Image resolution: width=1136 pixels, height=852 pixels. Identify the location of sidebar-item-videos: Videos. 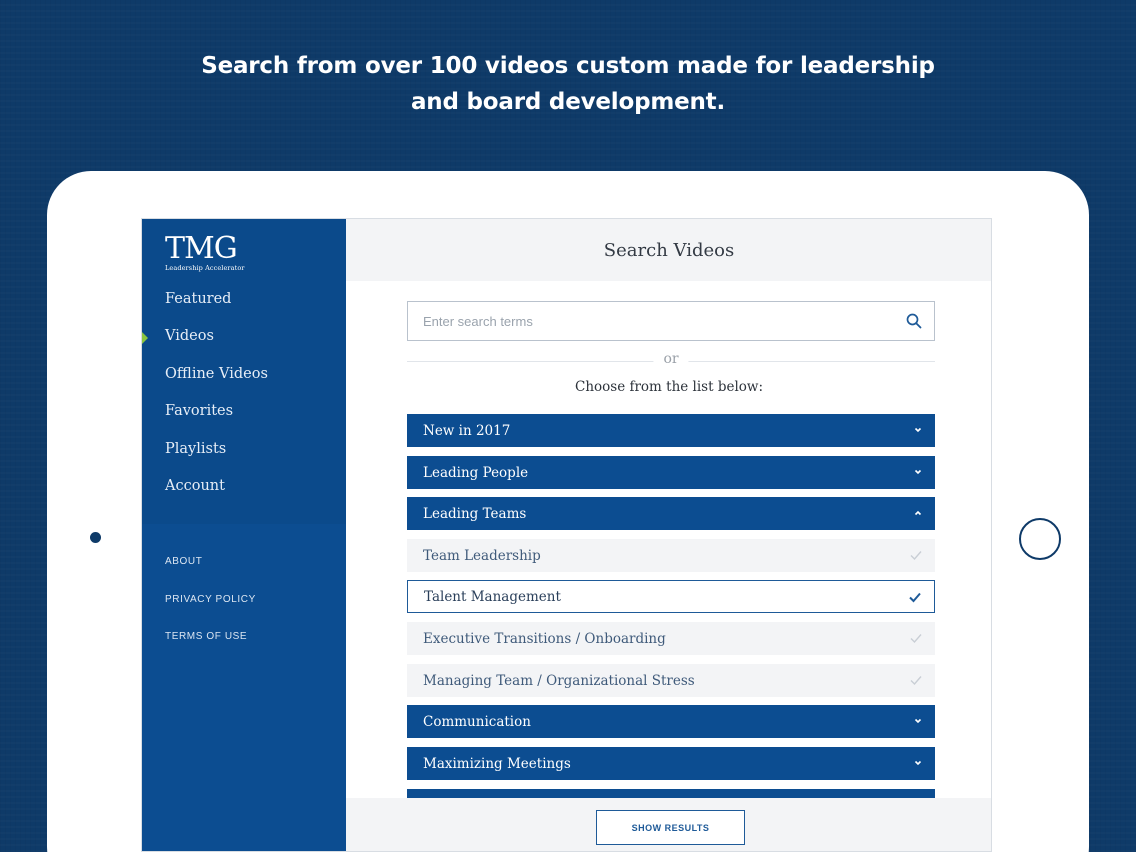
(189, 336).